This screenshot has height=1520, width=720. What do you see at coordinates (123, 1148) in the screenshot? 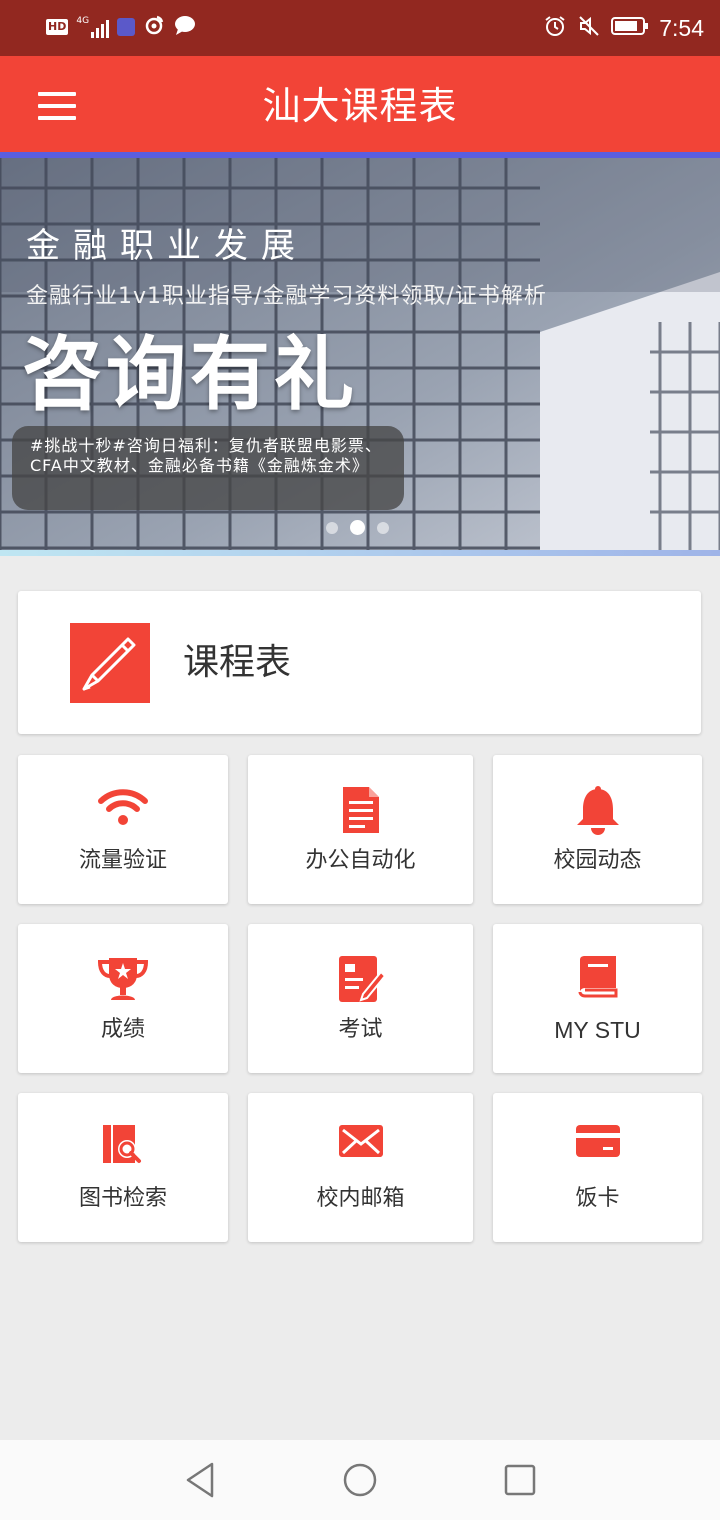
I see `book-search-icon` at bounding box center [123, 1148].